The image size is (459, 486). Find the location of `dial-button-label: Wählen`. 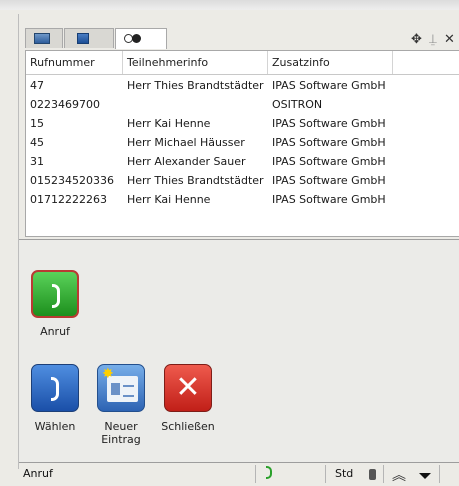

dial-button-label: Wählen is located at coordinates (55, 426).